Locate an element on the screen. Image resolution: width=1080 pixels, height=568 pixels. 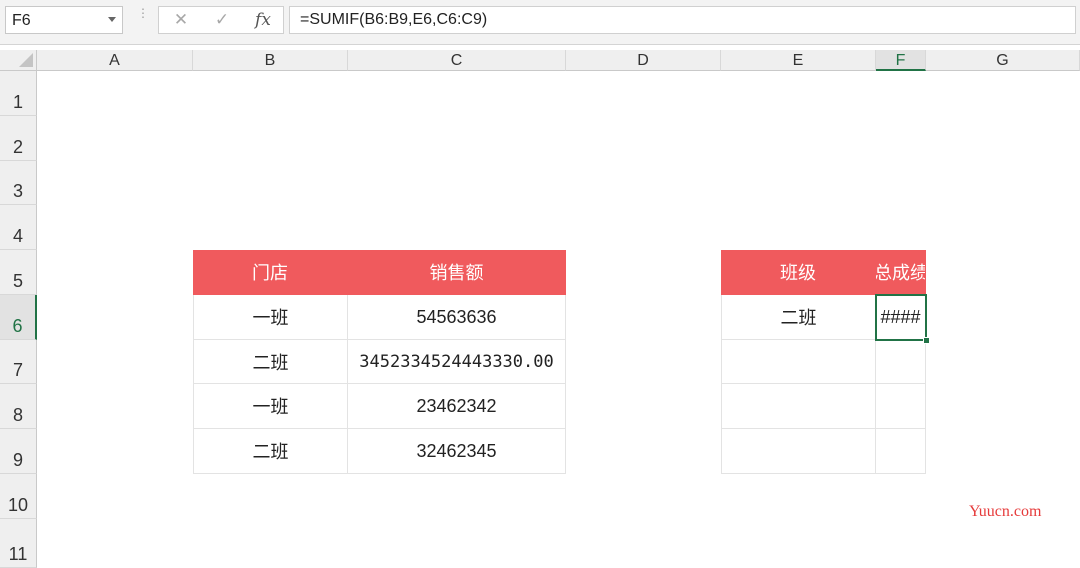
formula-bar: F6 ⋮ ✕ ✓ fx =SUMIF(B6:B9,E6,C6:C9) is located at coordinates (540, 22).